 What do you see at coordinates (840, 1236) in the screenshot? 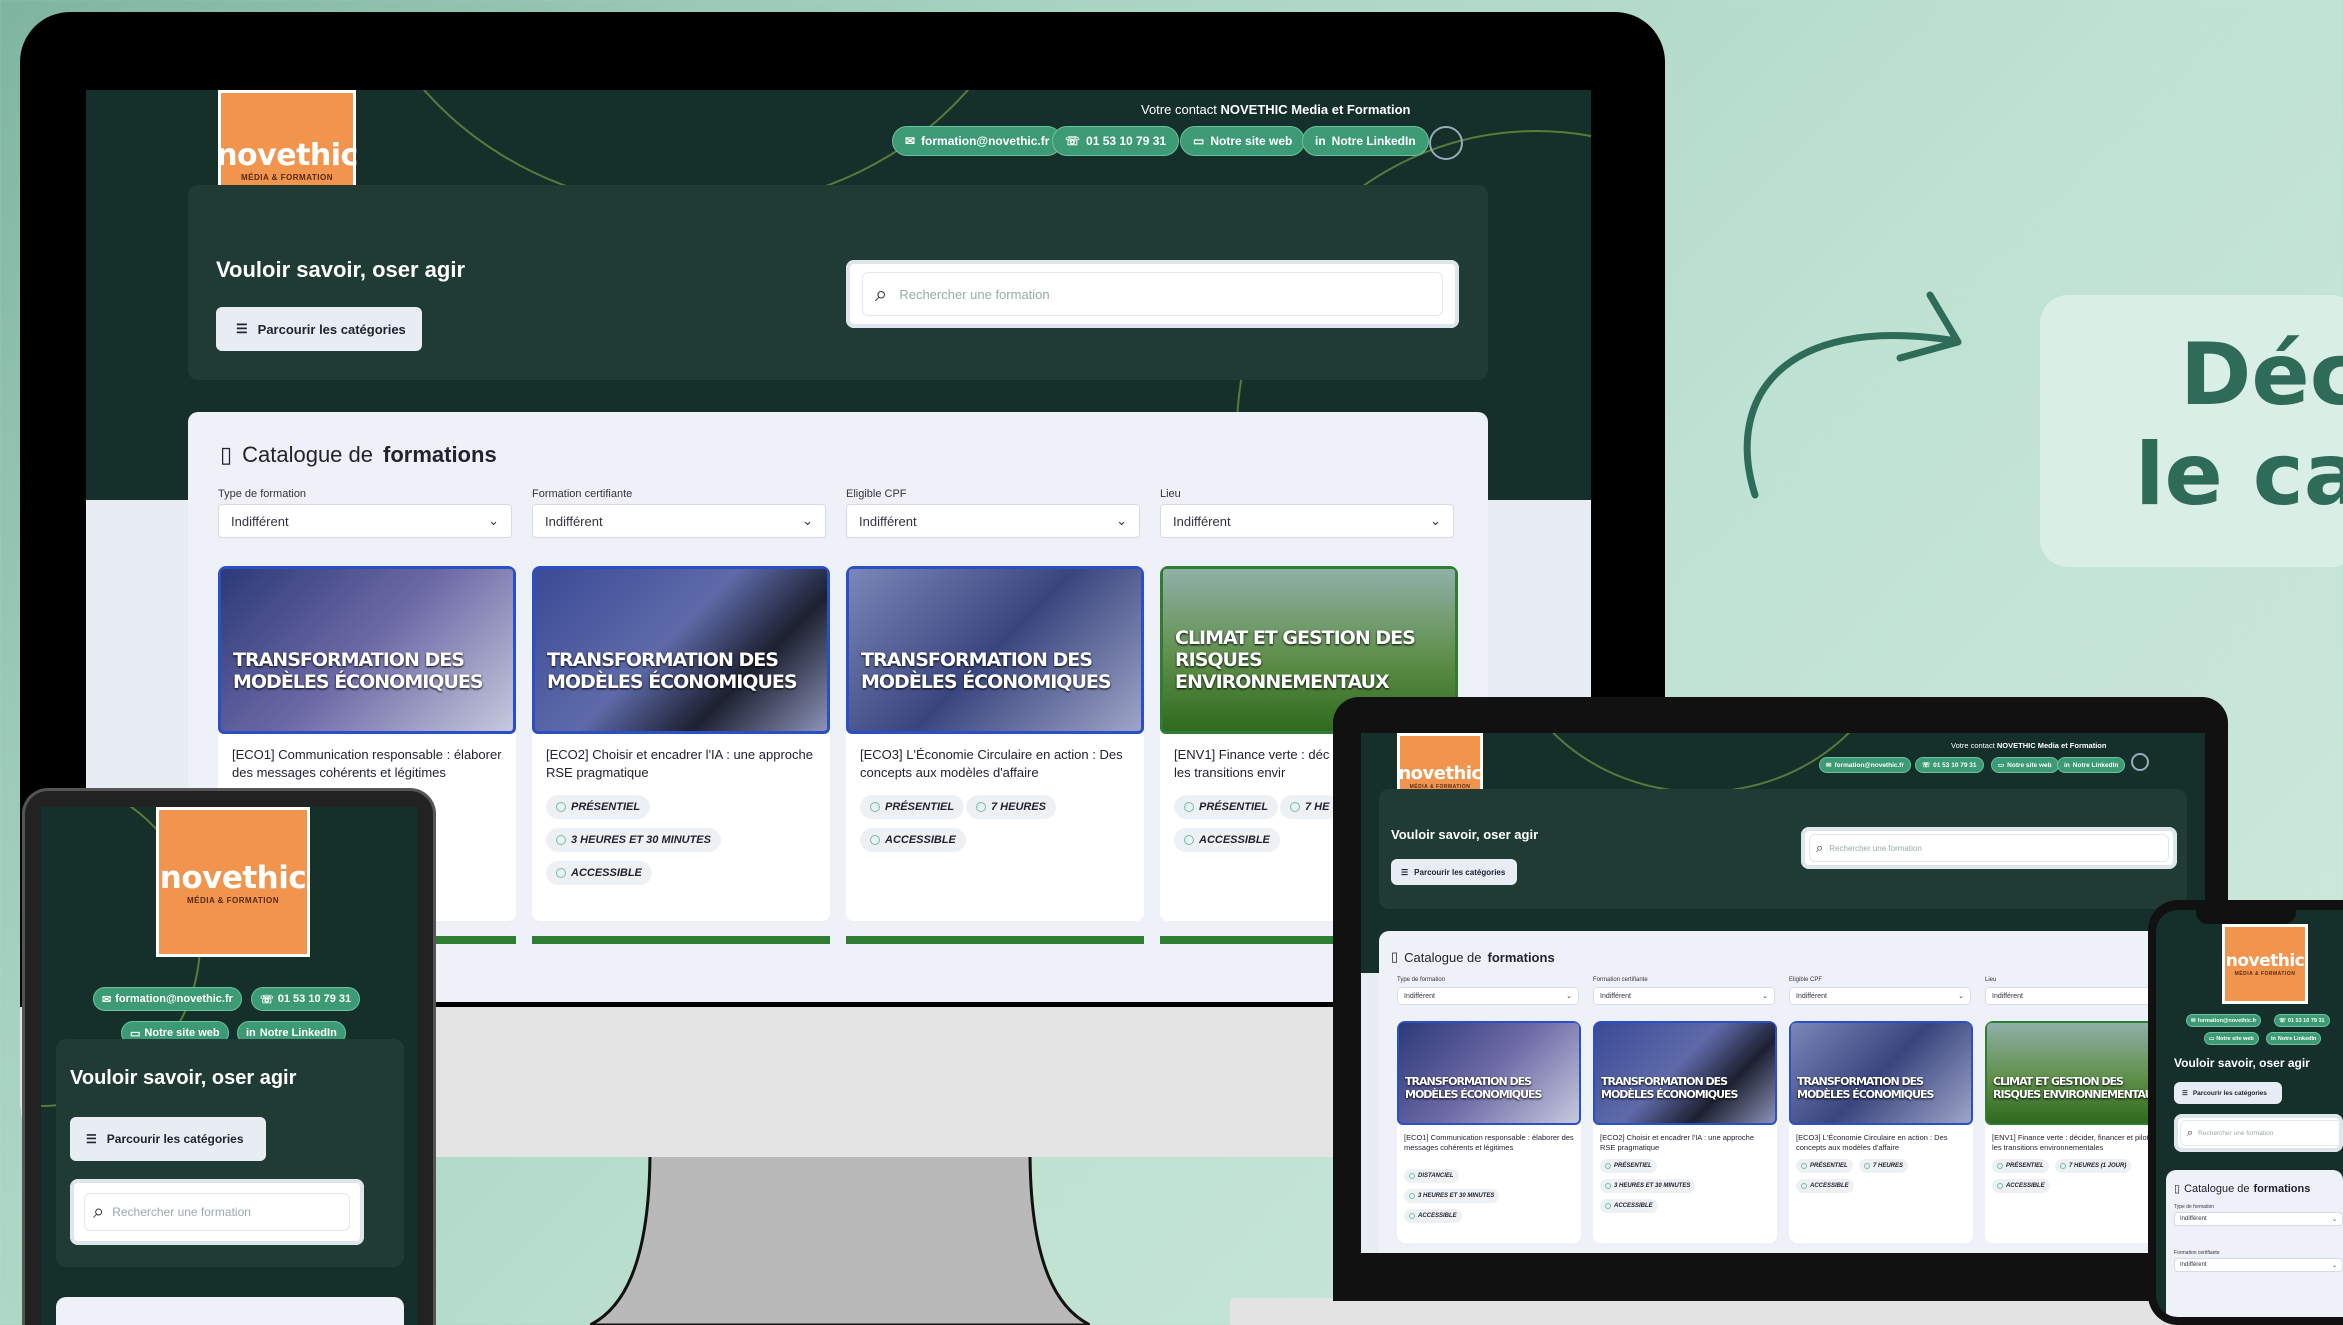
I see `monitor-stand` at bounding box center [840, 1236].